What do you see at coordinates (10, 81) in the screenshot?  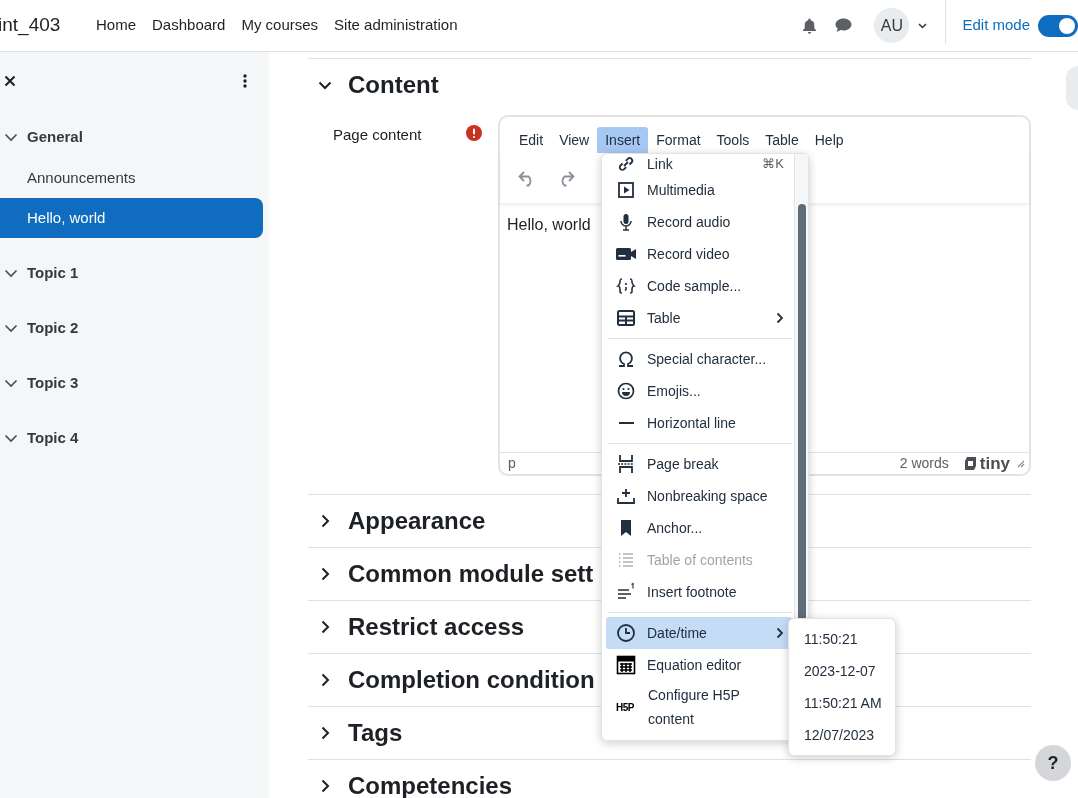 I see `close-icon` at bounding box center [10, 81].